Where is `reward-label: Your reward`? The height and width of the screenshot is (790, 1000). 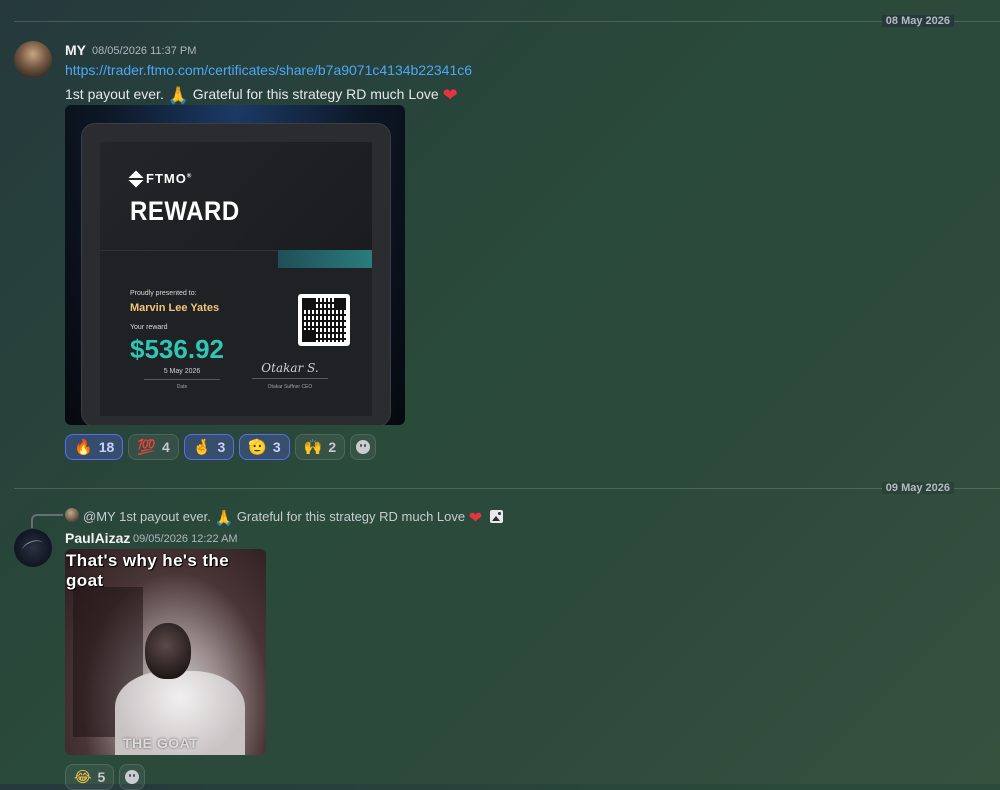
reward-label: Your reward is located at coordinates (149, 327).